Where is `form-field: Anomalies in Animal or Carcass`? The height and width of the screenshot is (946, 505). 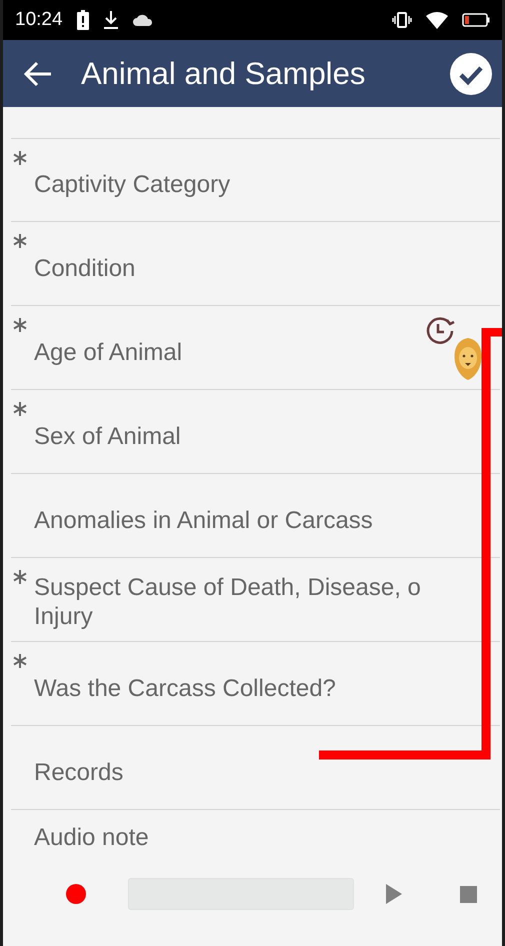 form-field: Anomalies in Animal or Carcass is located at coordinates (255, 516).